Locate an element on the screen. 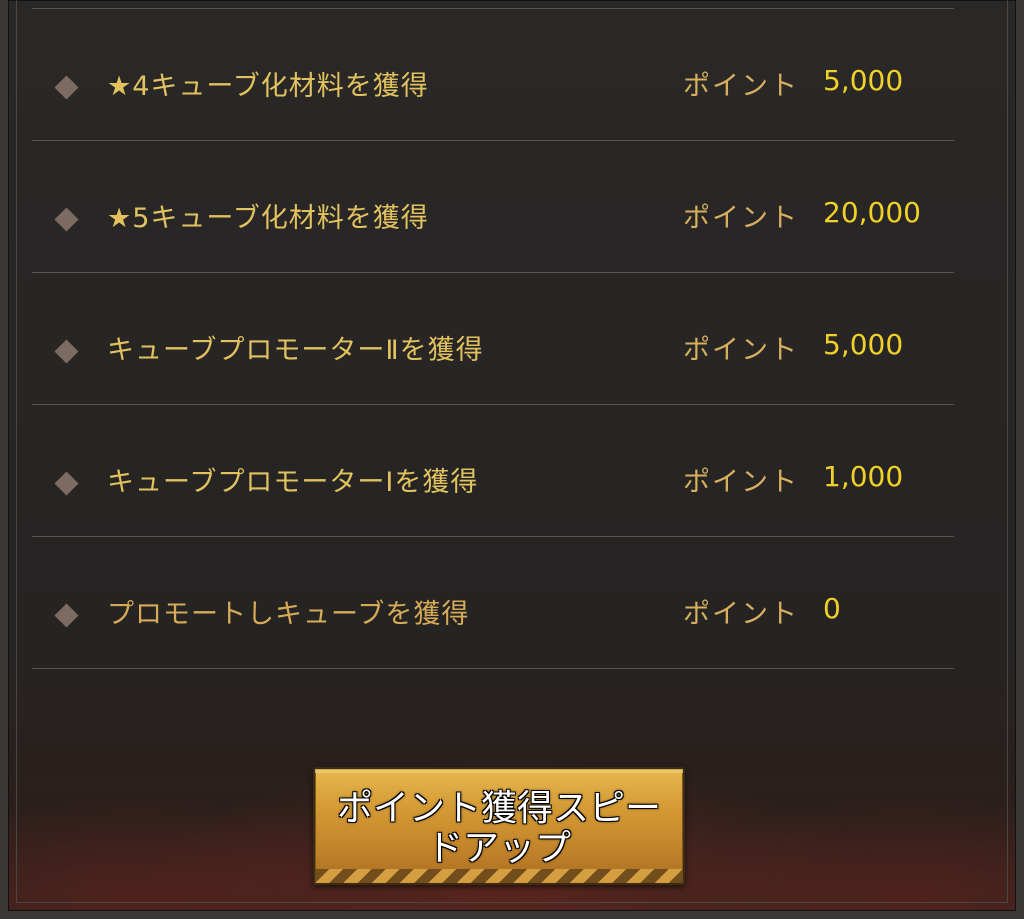  hazard-stripe is located at coordinates (499, 876).